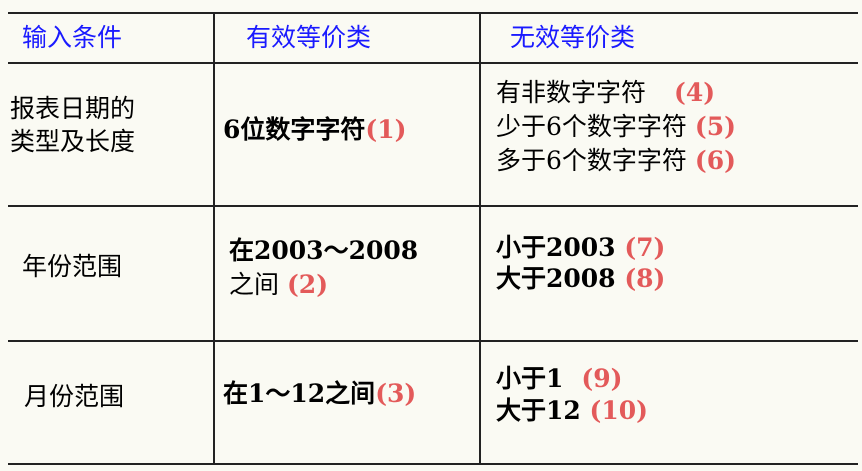 Image resolution: width=862 pixels, height=471 pixels. I want to click on row1-valid-number: (1), so click(386, 129).